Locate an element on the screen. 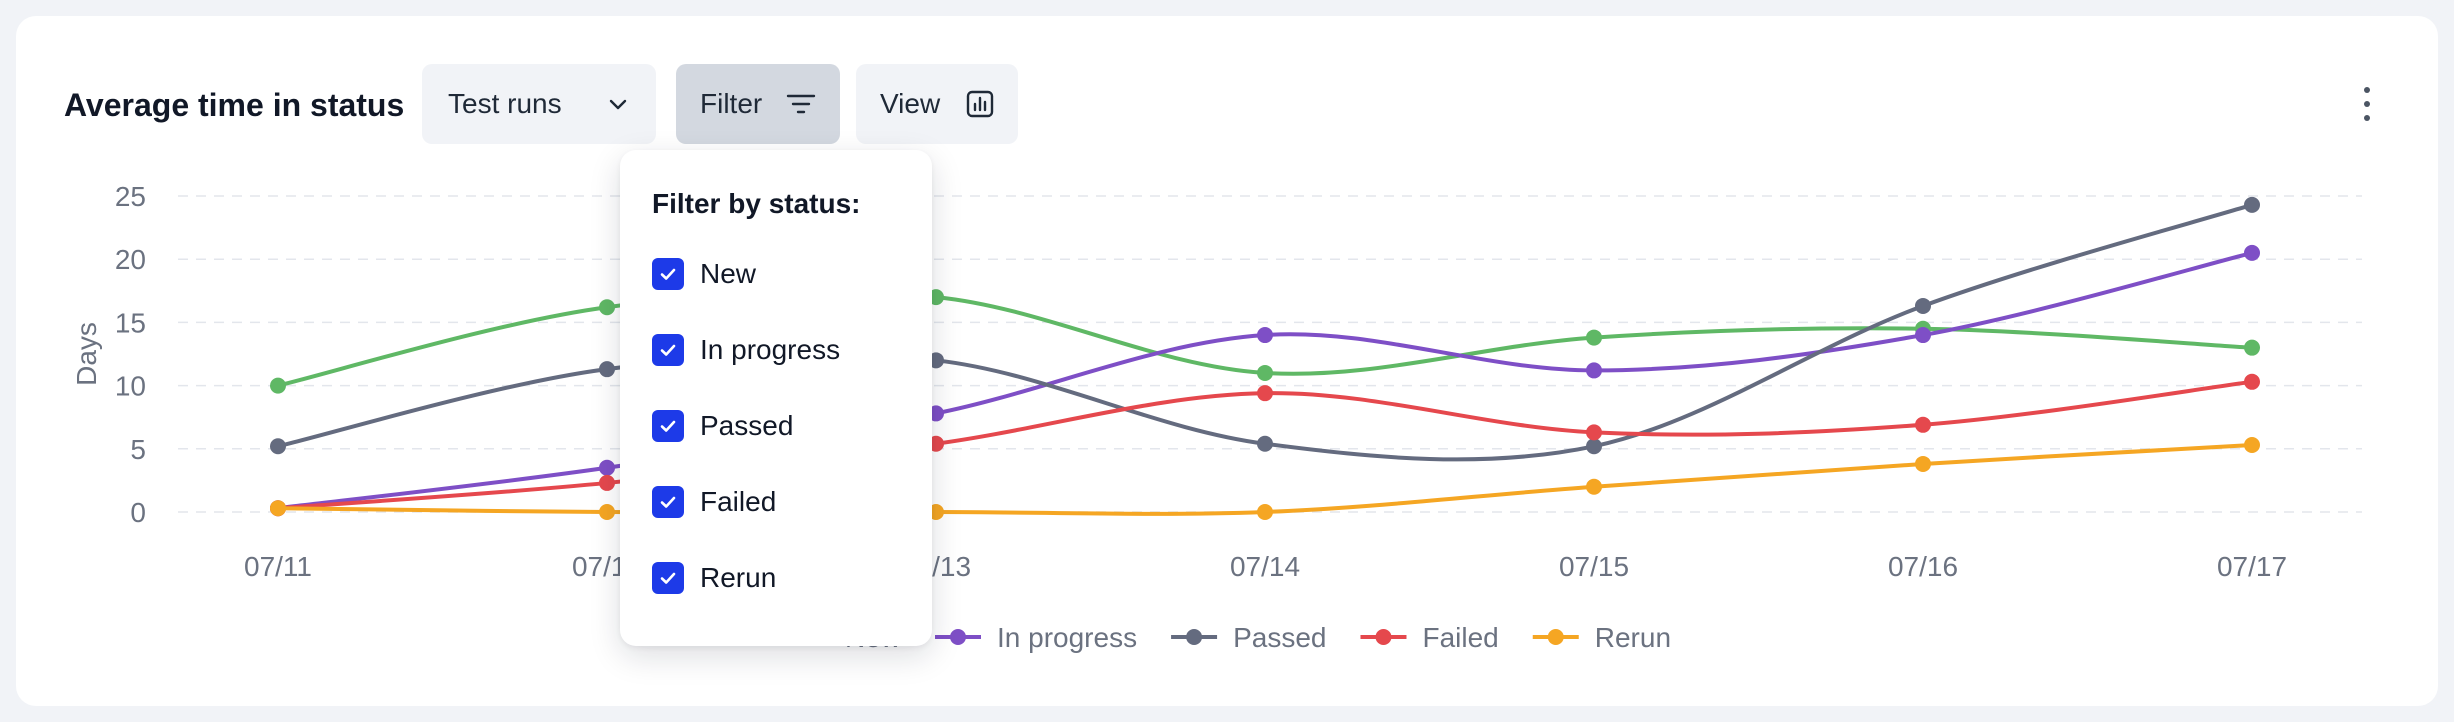 Image resolution: width=2454 pixels, height=722 pixels. filter-option-label: Passed is located at coordinates (747, 425).